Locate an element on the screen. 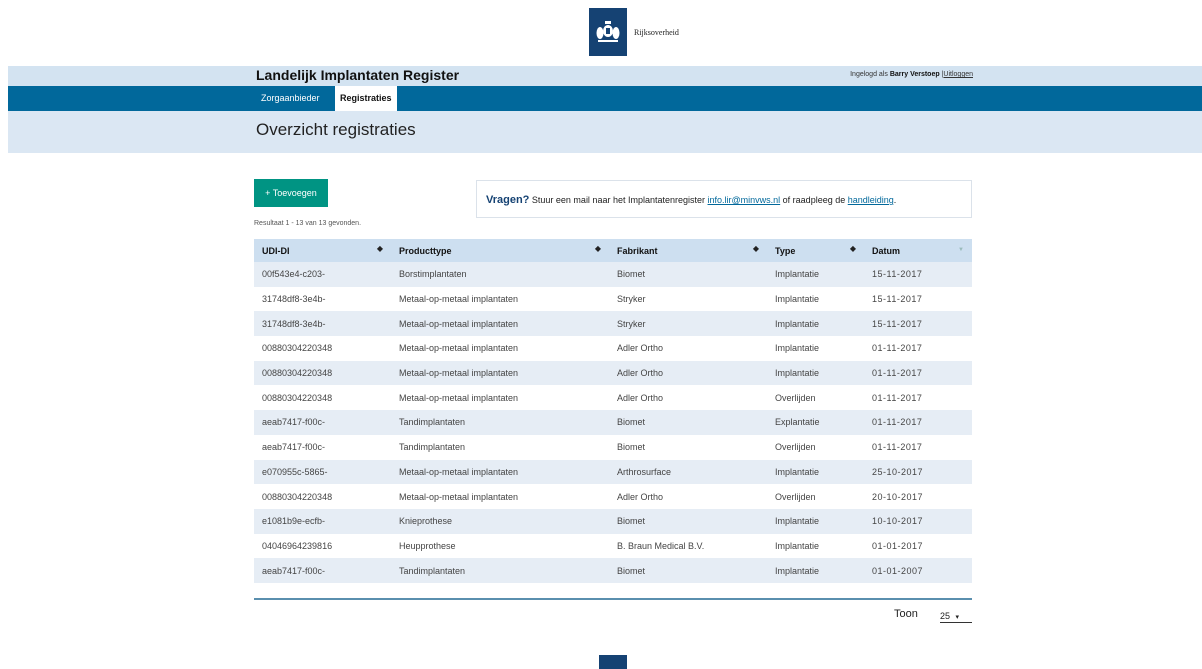  table-bottom-border is located at coordinates (613, 599).